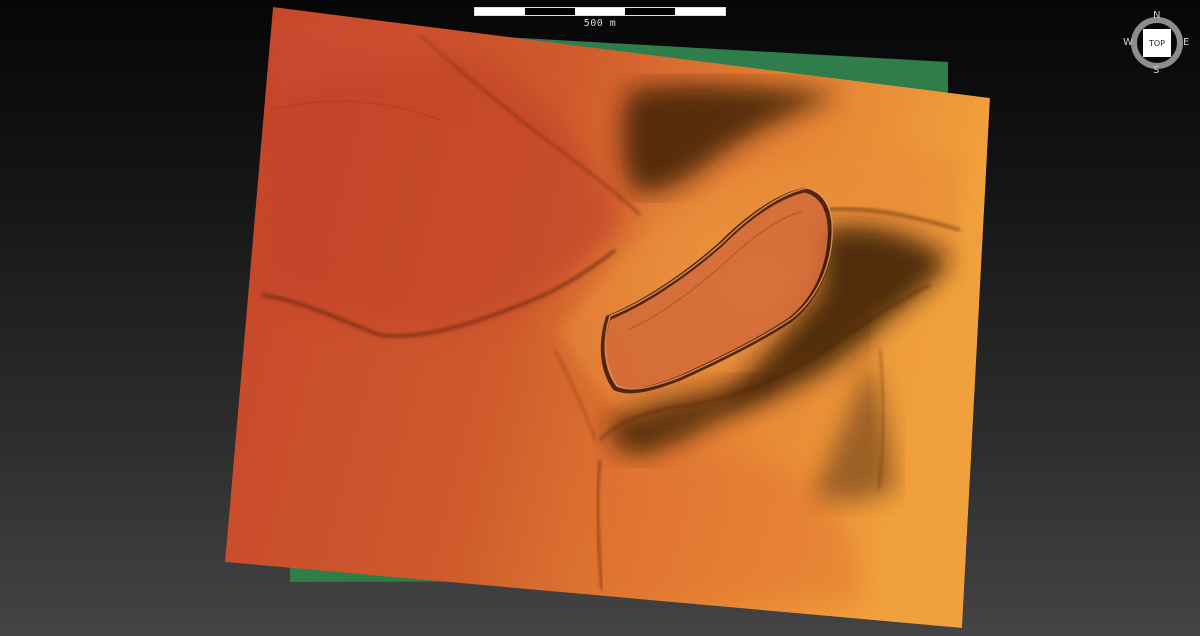 Image resolution: width=1200 pixels, height=636 pixels. Describe the element at coordinates (1156, 70) in the screenshot. I see `compass-south-label: S` at that location.